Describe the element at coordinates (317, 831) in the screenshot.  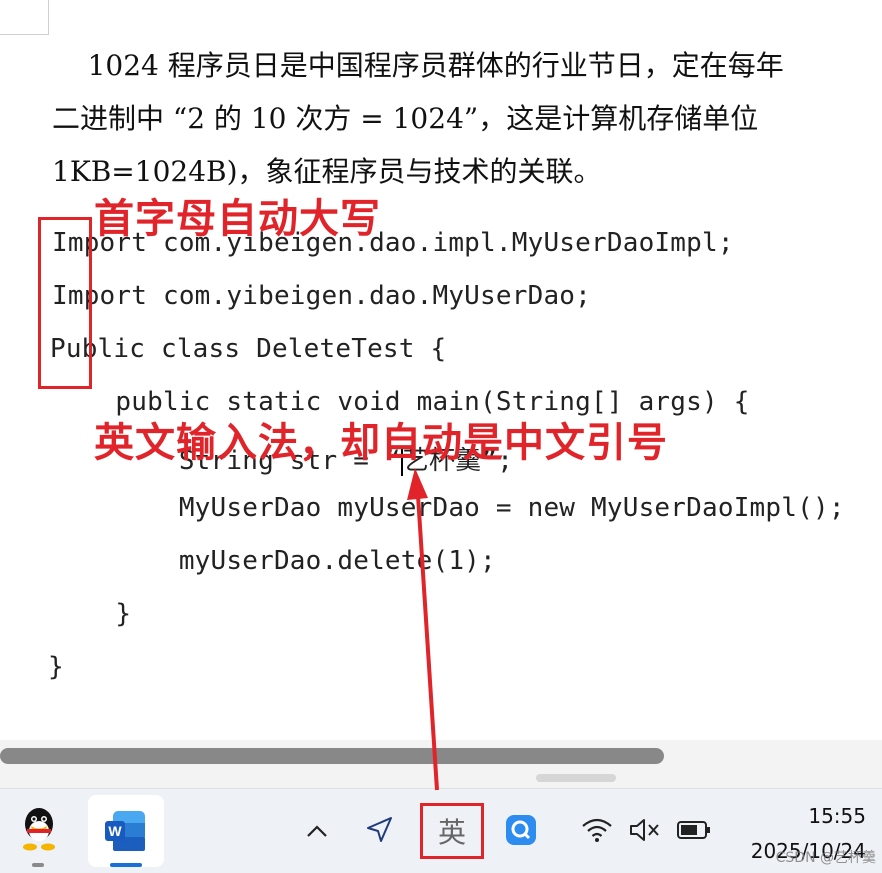
I see `chevron-up-icon` at that location.